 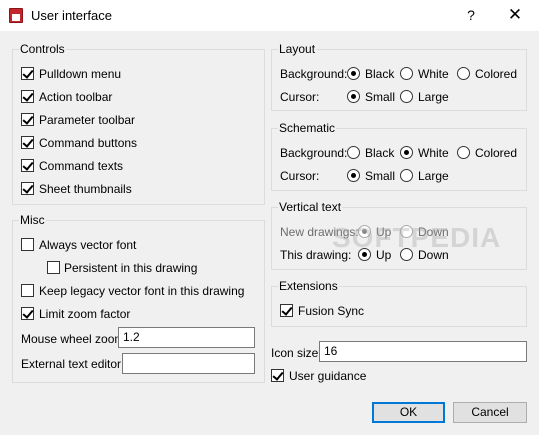 What do you see at coordinates (408, 412) in the screenshot?
I see `ok-button: OK` at bounding box center [408, 412].